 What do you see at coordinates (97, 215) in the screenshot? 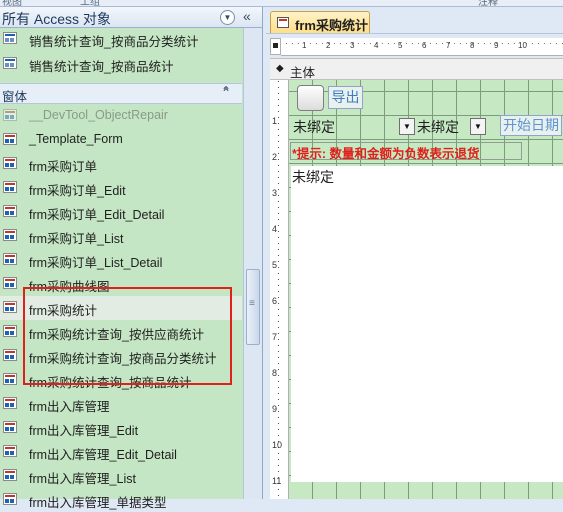
I see `nav-item-label: frm采购订单_Edit_Detail` at bounding box center [97, 215].